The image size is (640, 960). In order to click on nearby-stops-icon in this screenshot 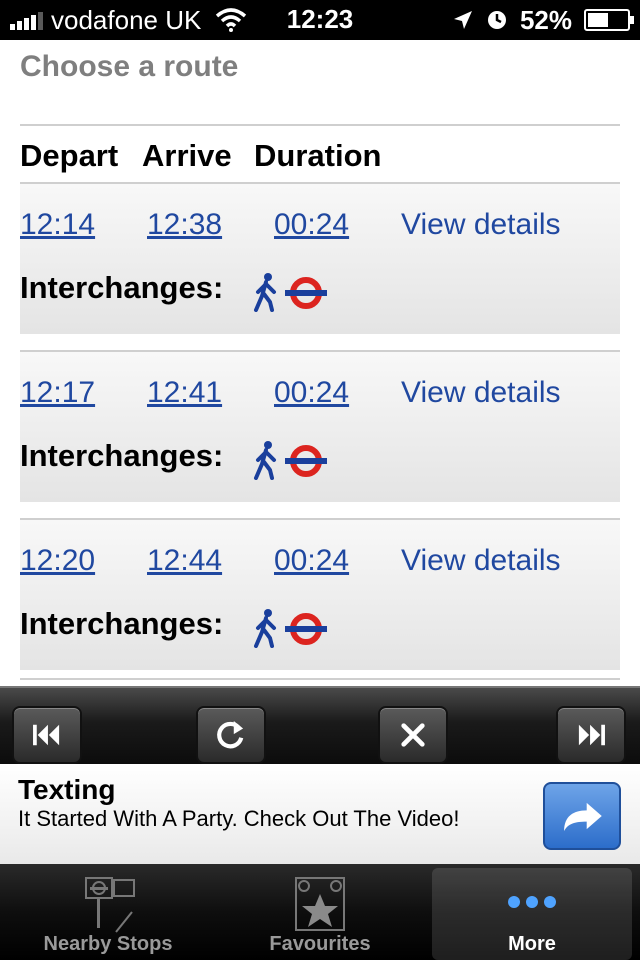, I will do `click(110, 905)`.